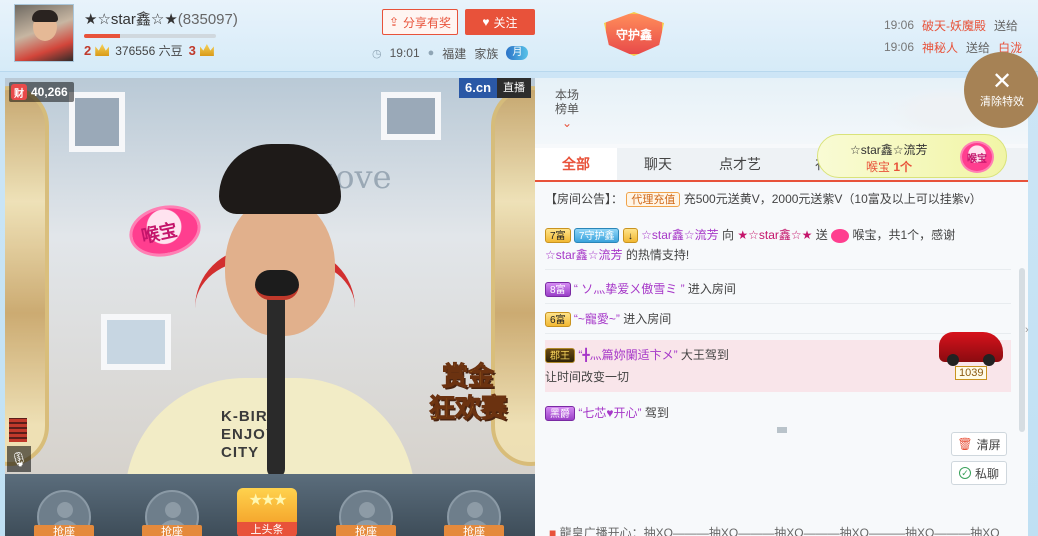 This screenshot has width=1038, height=536. Describe the element at coordinates (878, 167) in the screenshot. I see `gift-name: 喉宝` at that location.